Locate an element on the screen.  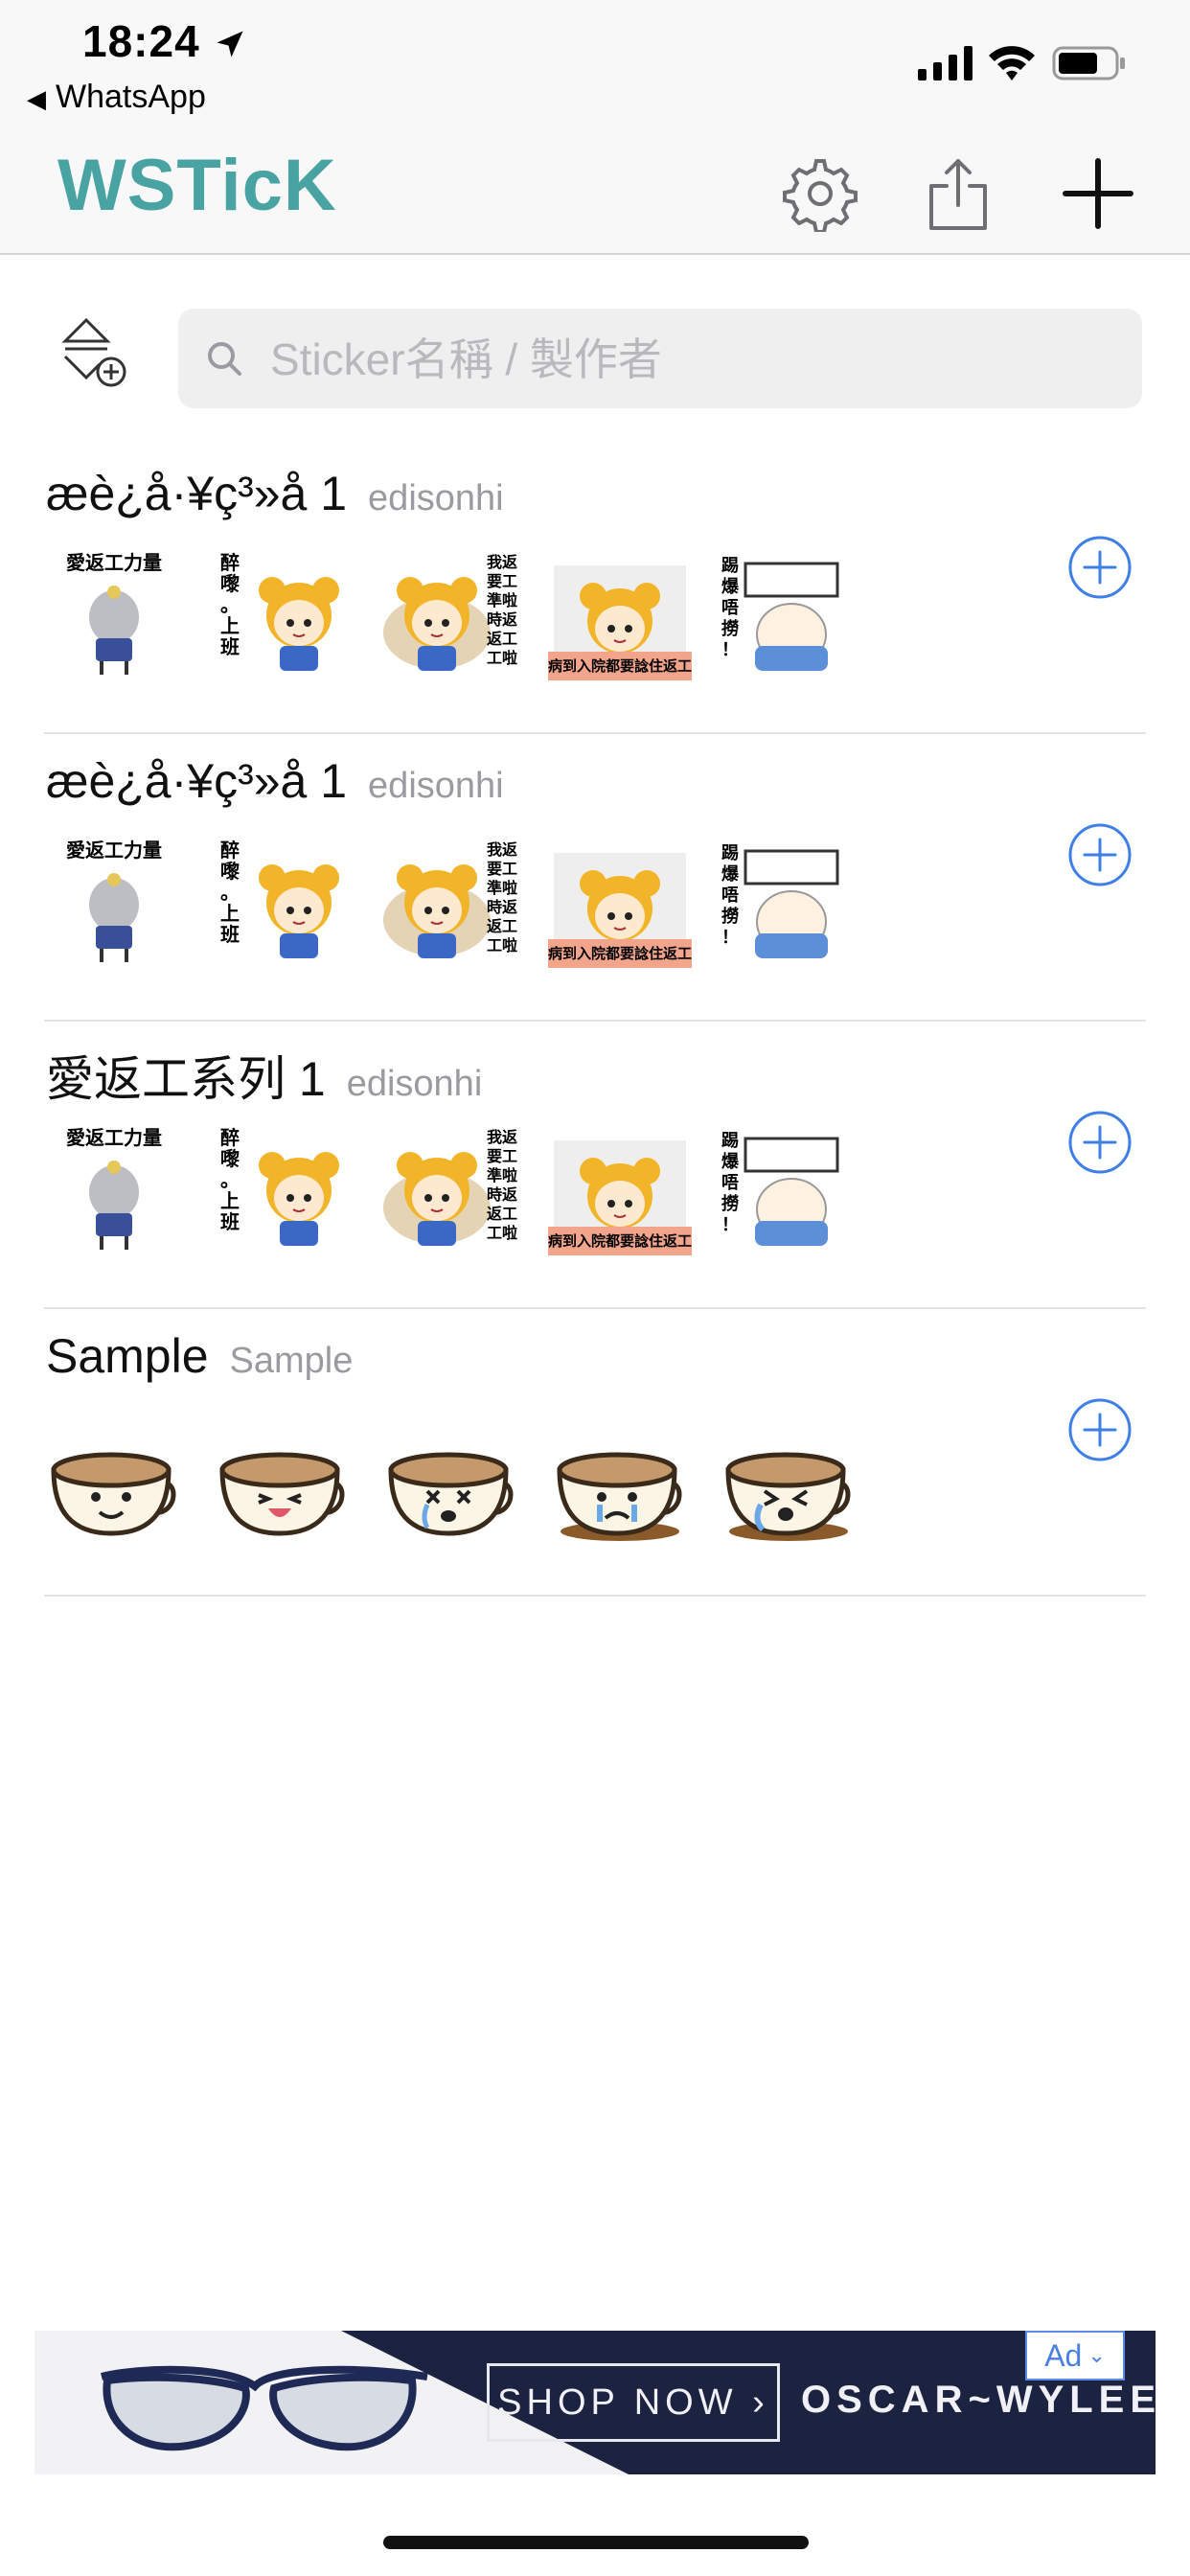
gear-icon is located at coordinates (821, 195).